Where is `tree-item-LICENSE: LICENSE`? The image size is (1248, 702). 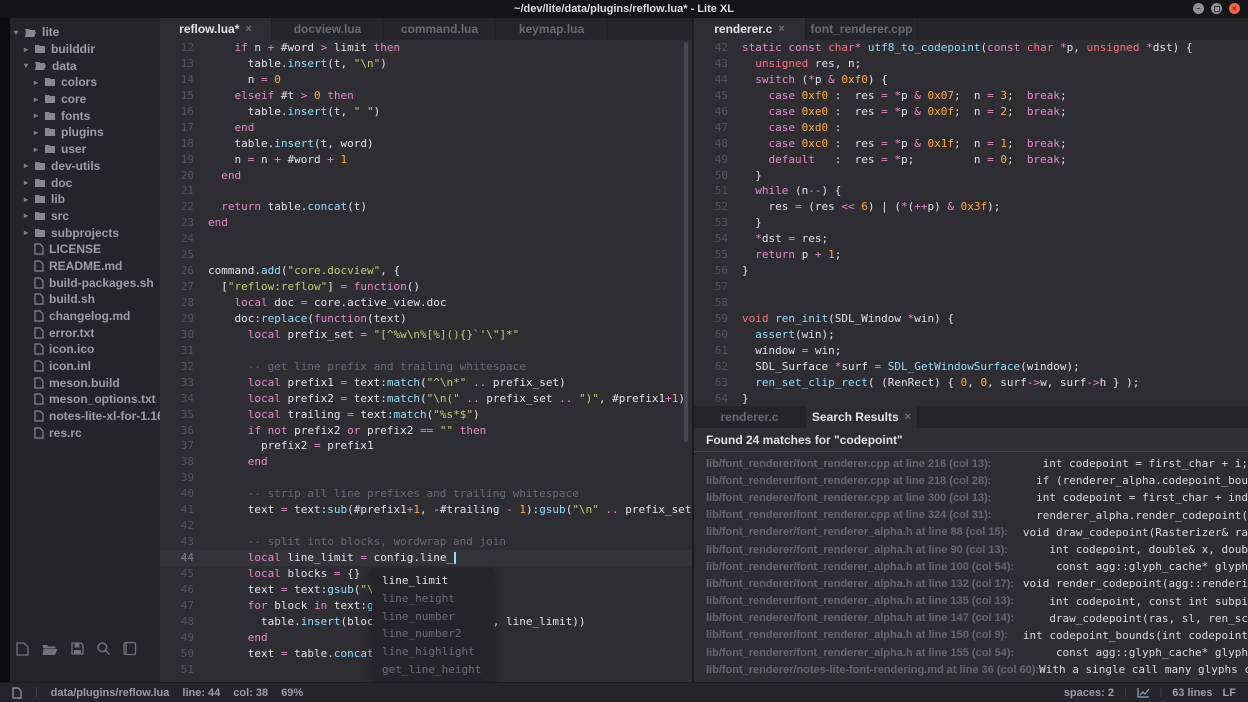 tree-item-LICENSE: LICENSE is located at coordinates (85, 249).